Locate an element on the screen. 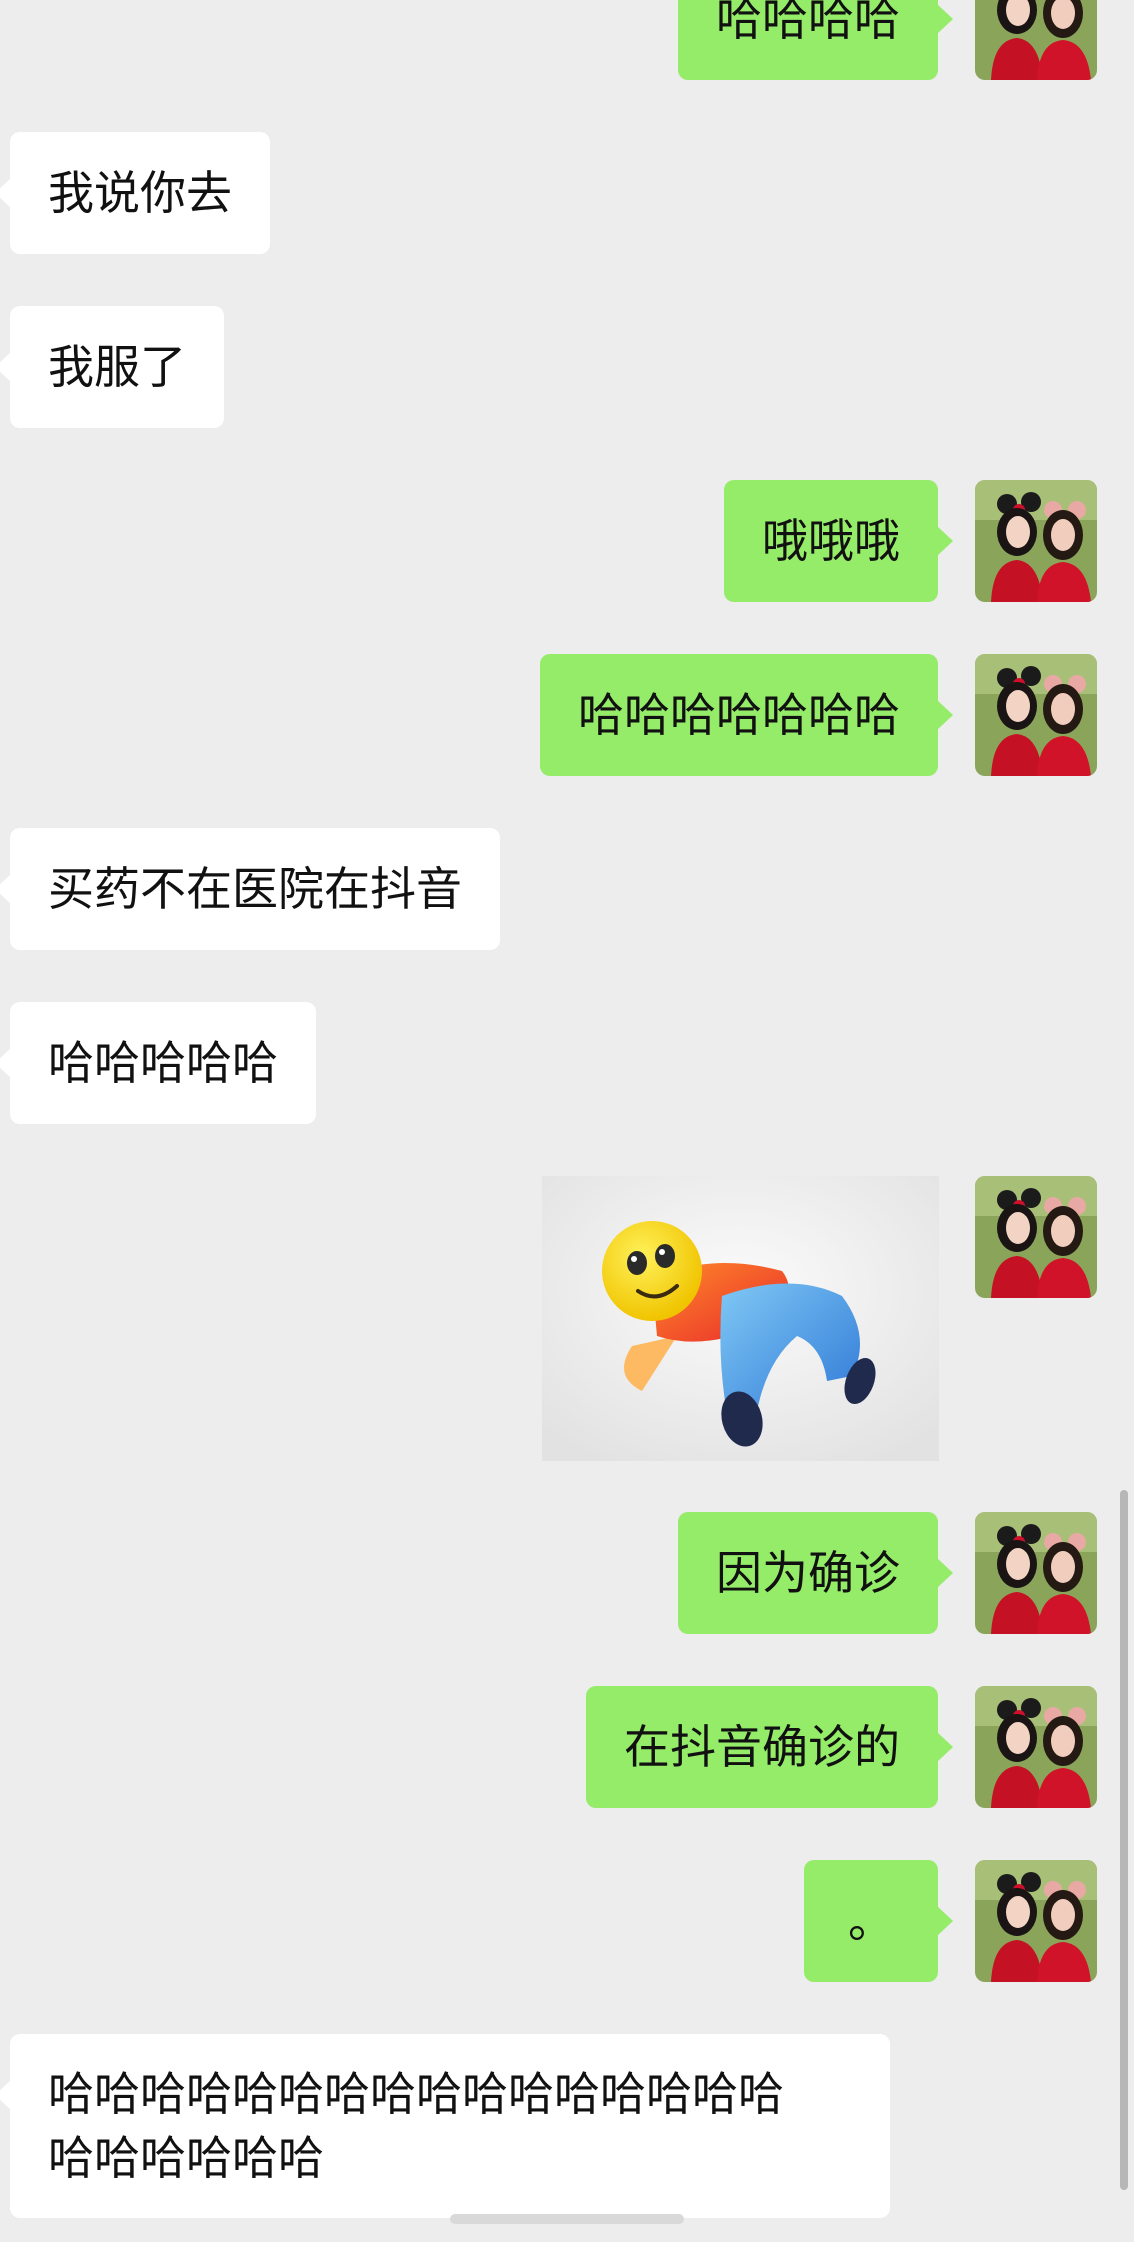  scrollbar is located at coordinates (1124, 1840).